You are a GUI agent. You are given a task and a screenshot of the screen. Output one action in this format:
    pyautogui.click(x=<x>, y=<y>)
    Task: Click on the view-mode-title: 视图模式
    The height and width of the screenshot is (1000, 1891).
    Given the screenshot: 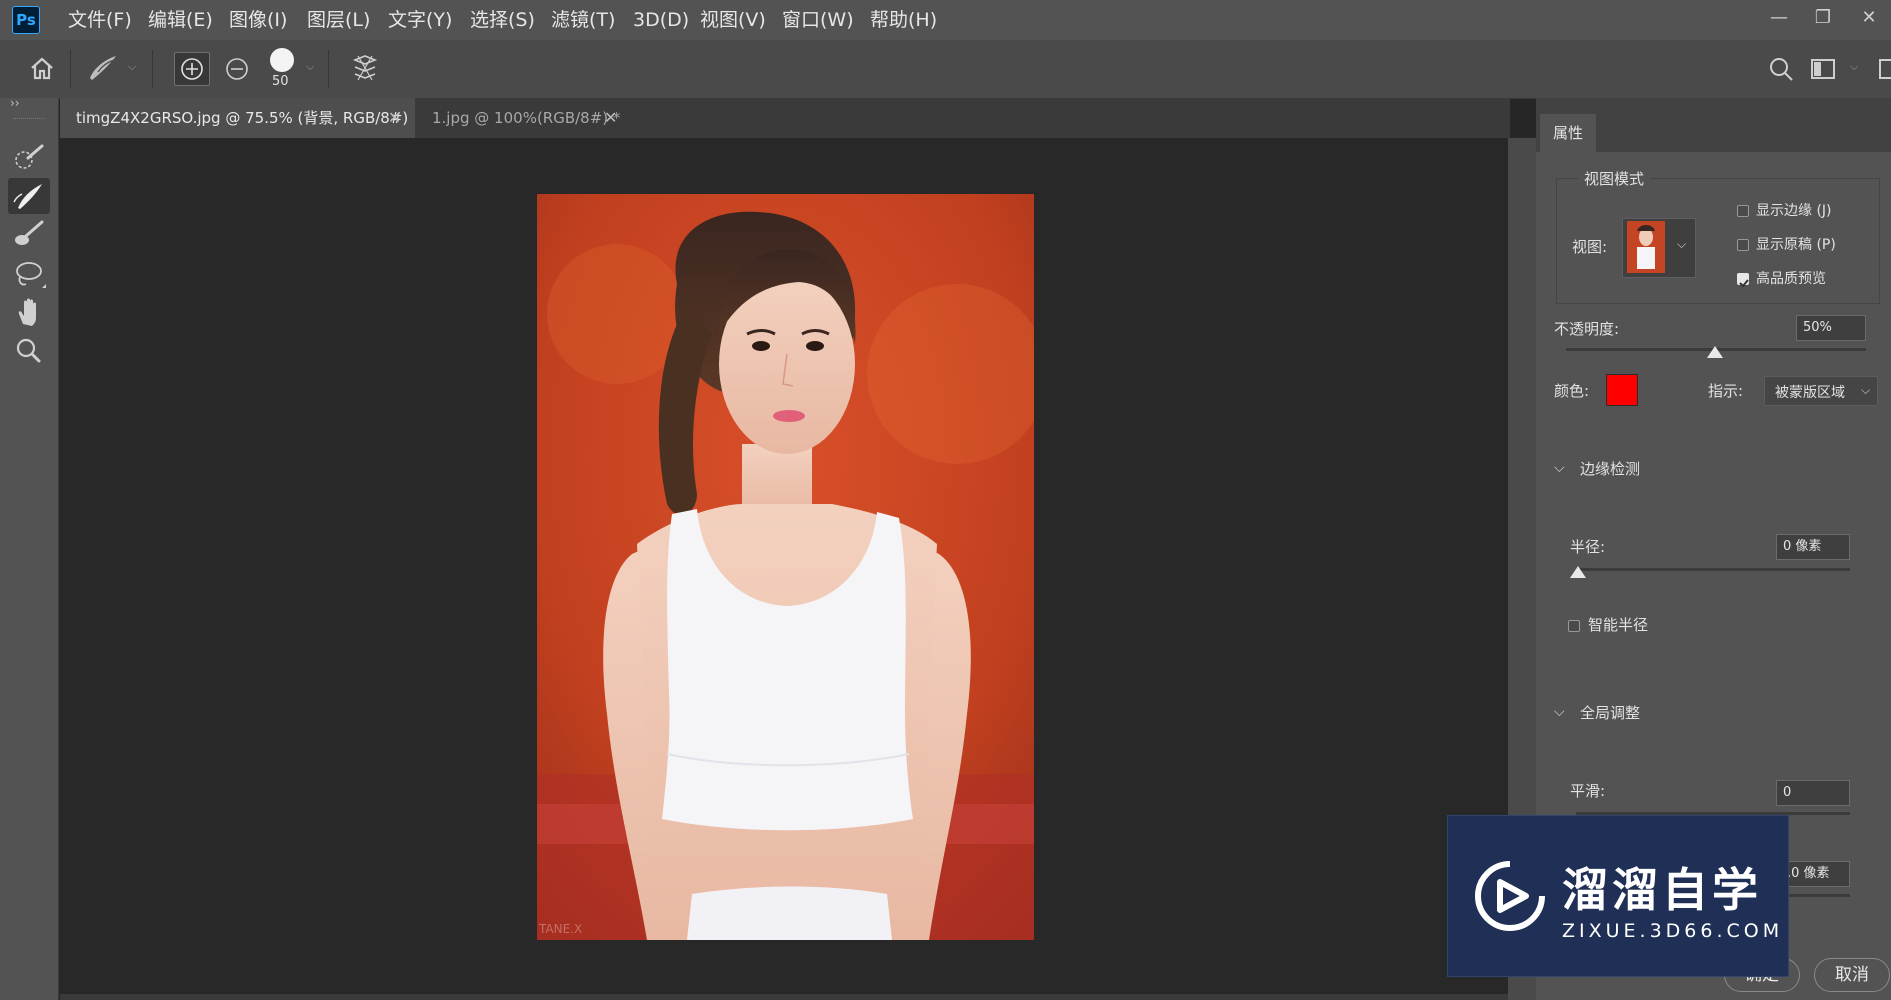 What is the action you would take?
    pyautogui.click(x=1614, y=178)
    